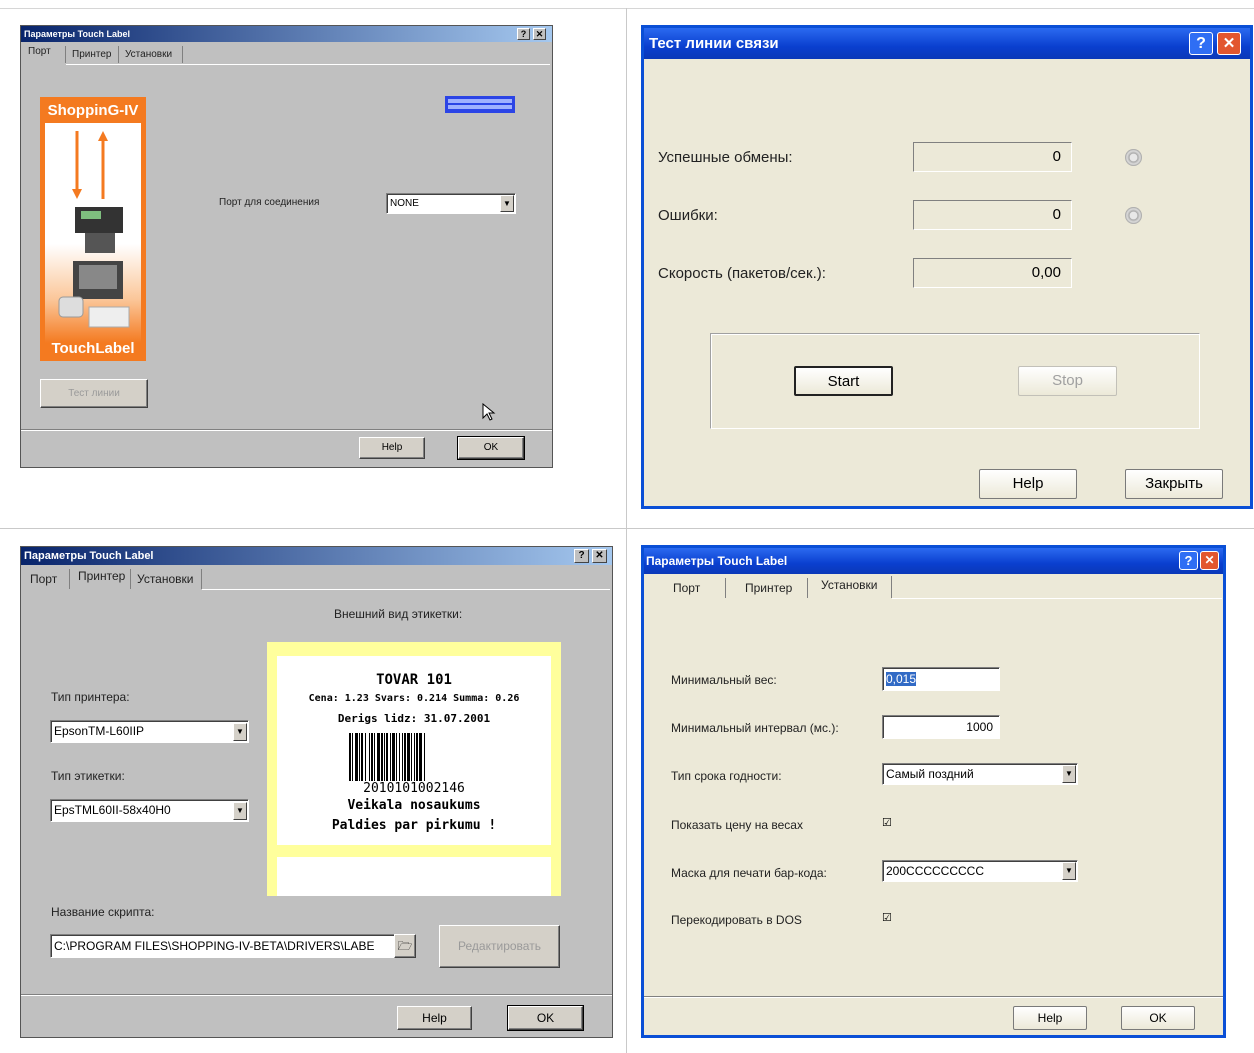 This screenshot has height=1053, width=1254. Describe the element at coordinates (901, 679) in the screenshot. I see `min-weight-value: 0,015` at that location.